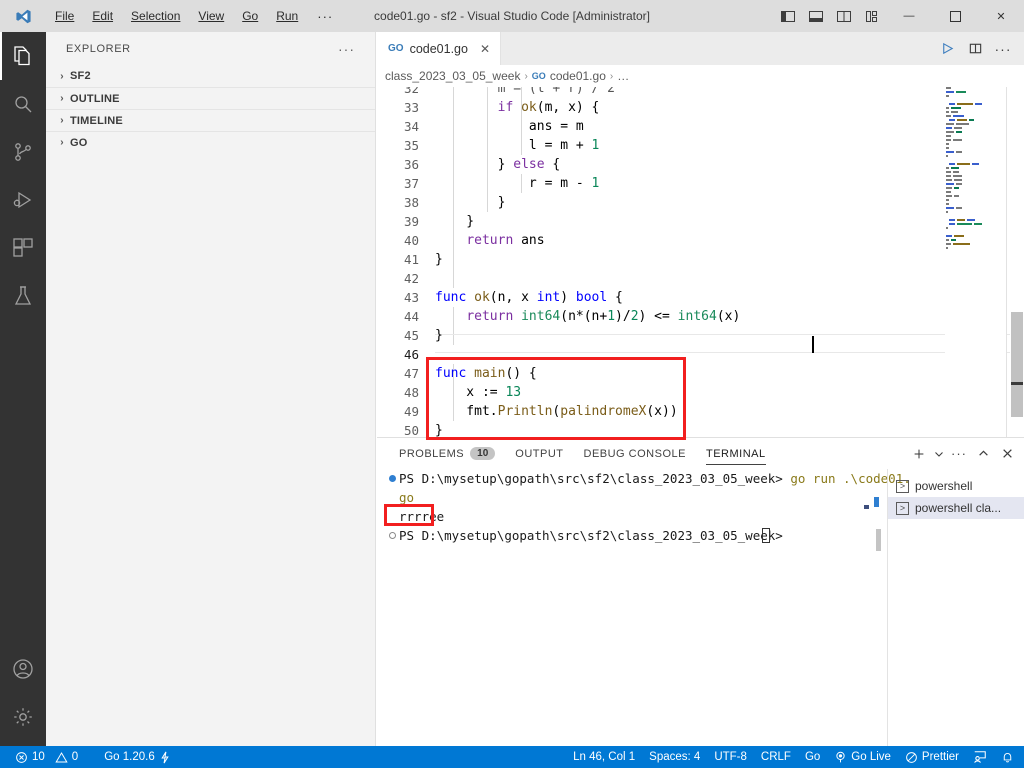 This screenshot has width=1024, height=768. Describe the element at coordinates (700, 126) in the screenshot. I see `code-line: 34 ans = m` at that location.